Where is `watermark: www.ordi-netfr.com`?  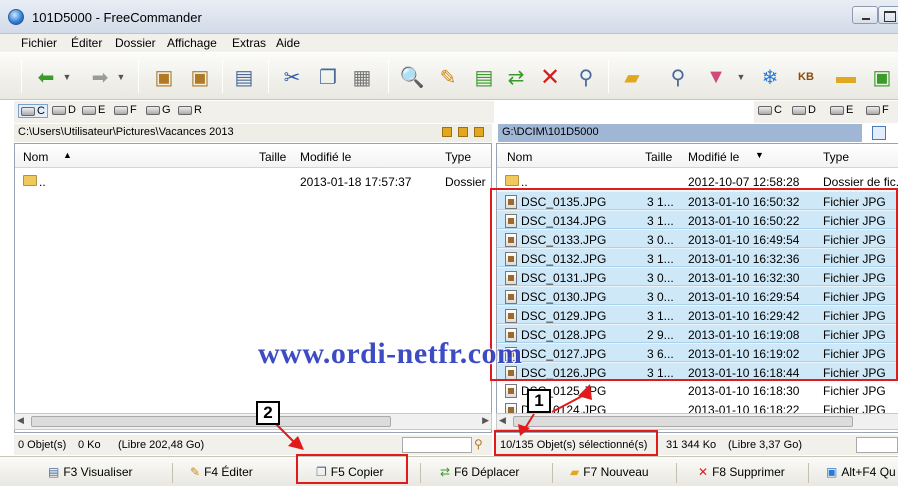
watermark: www.ordi-netfr.com is located at coordinates (390, 353).